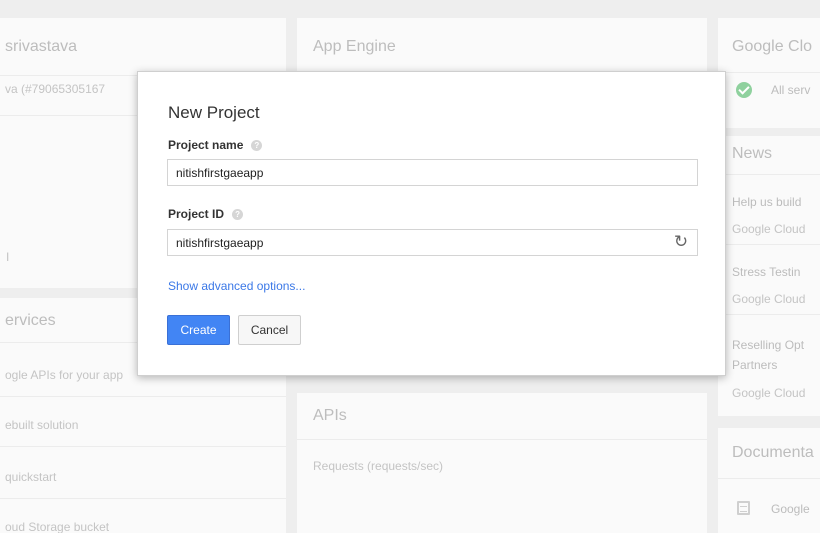  I want to click on services-item: quickstart, so click(30, 477).